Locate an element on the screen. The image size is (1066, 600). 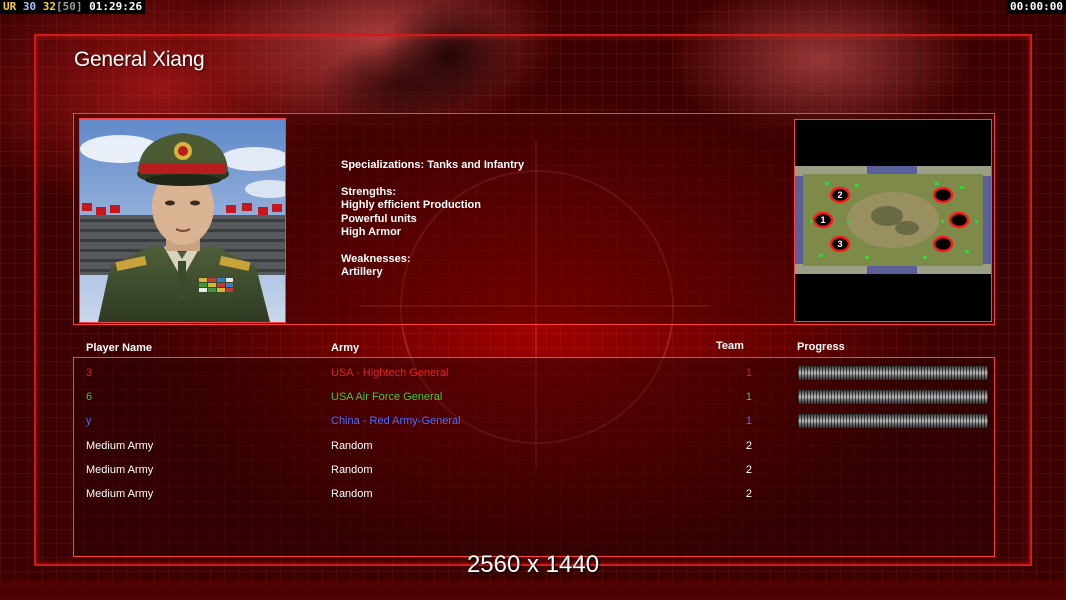
description-line: Specializations: Tanks and Infantry is located at coordinates (433, 165).